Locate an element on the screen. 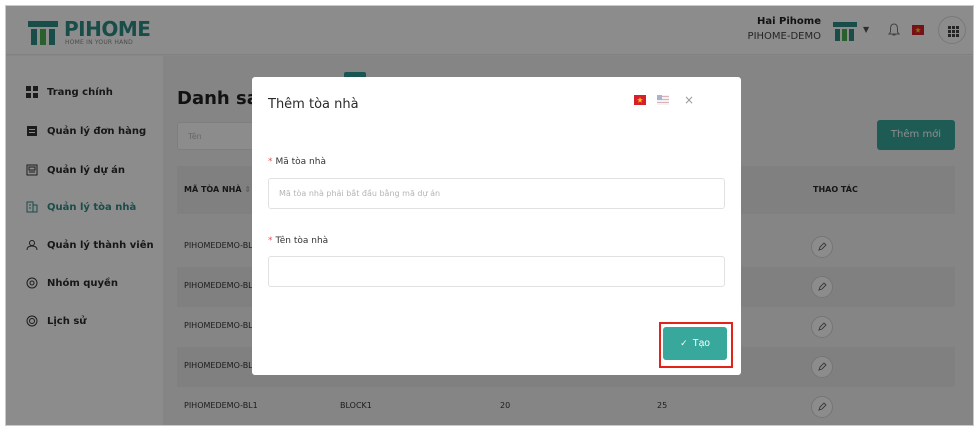 The height and width of the screenshot is (431, 979). us-flag-icon is located at coordinates (663, 100).